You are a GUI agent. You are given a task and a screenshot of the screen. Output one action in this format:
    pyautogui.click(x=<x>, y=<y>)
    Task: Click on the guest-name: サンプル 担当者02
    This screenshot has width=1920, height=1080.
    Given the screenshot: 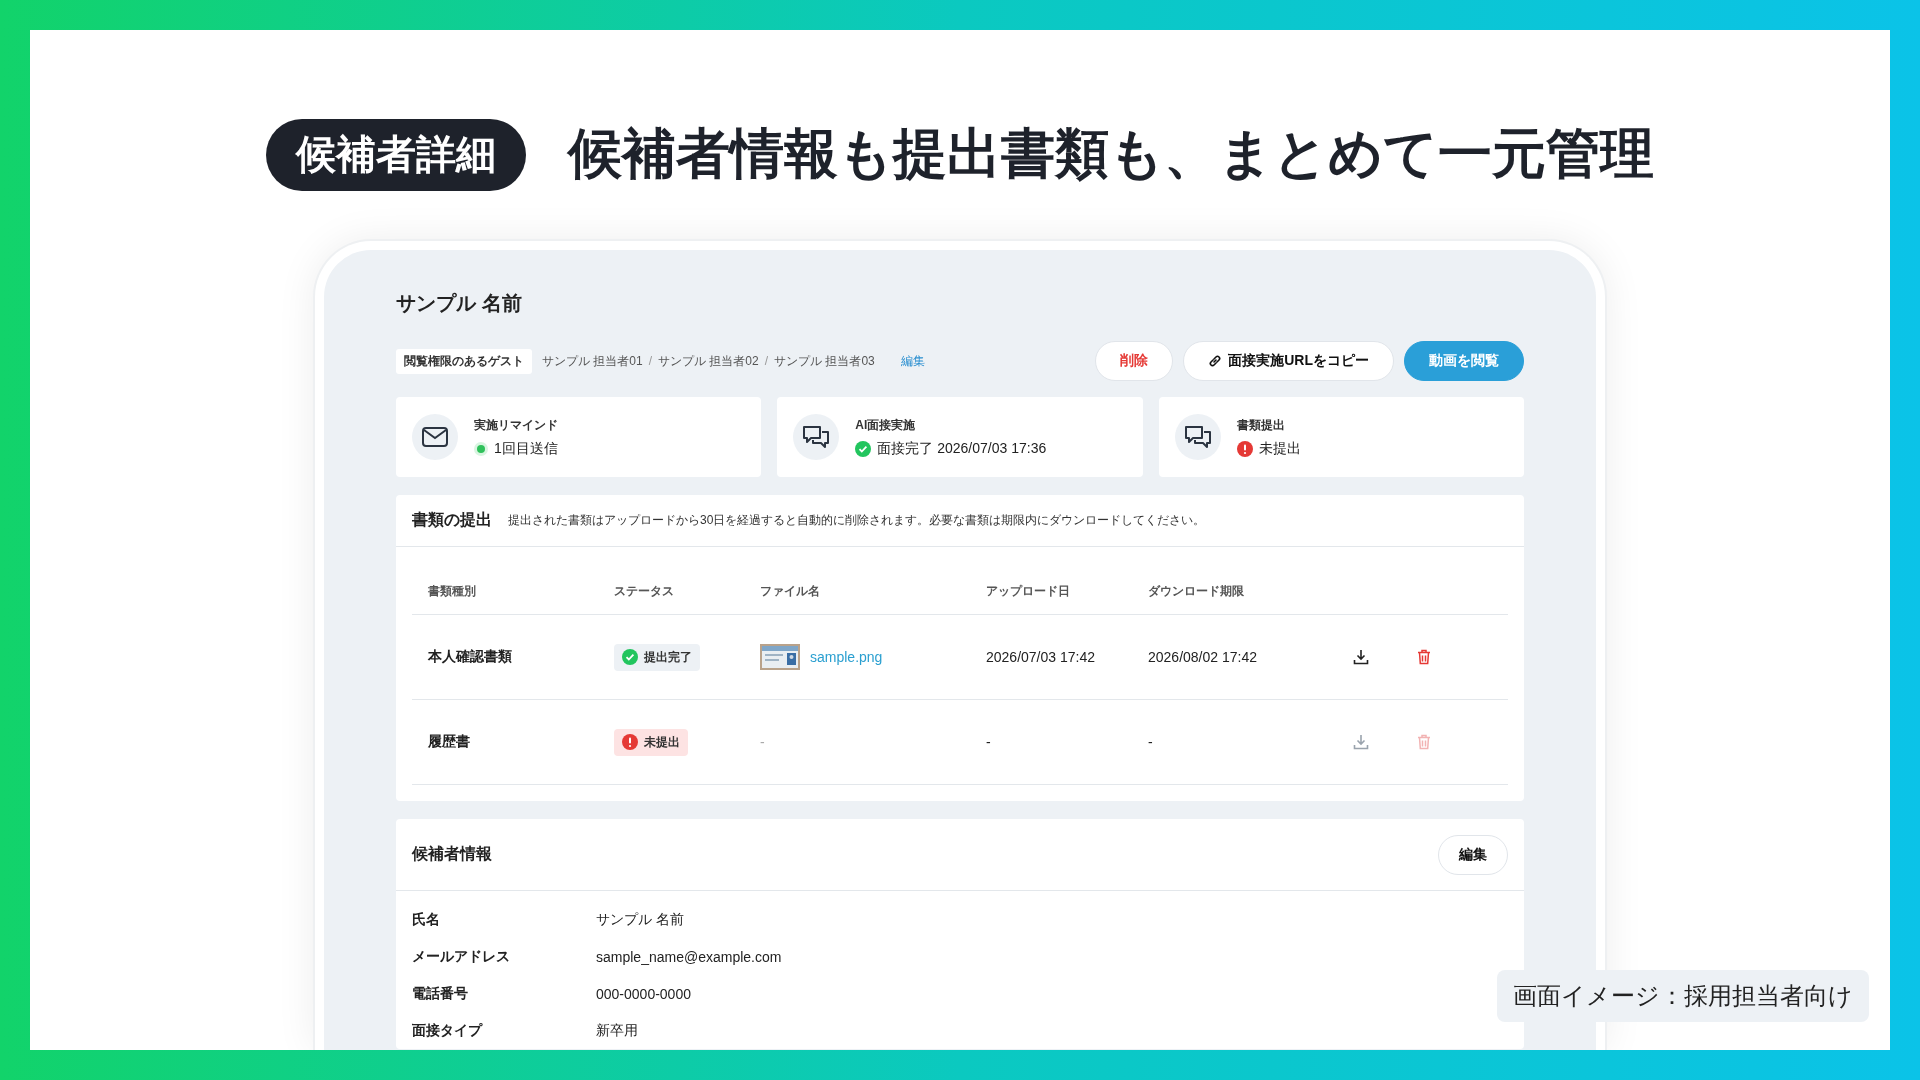 What is the action you would take?
    pyautogui.click(x=708, y=361)
    